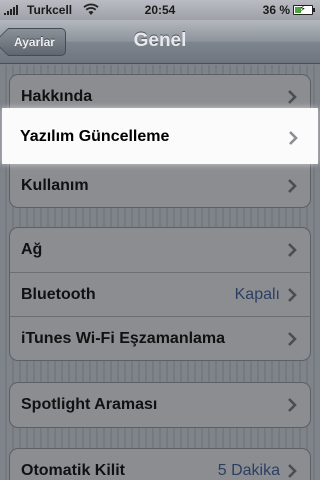 The image size is (320, 480). I want to click on settings-group-auto-lock: Otomatik Kilit 5 Dakika, so click(160, 464).